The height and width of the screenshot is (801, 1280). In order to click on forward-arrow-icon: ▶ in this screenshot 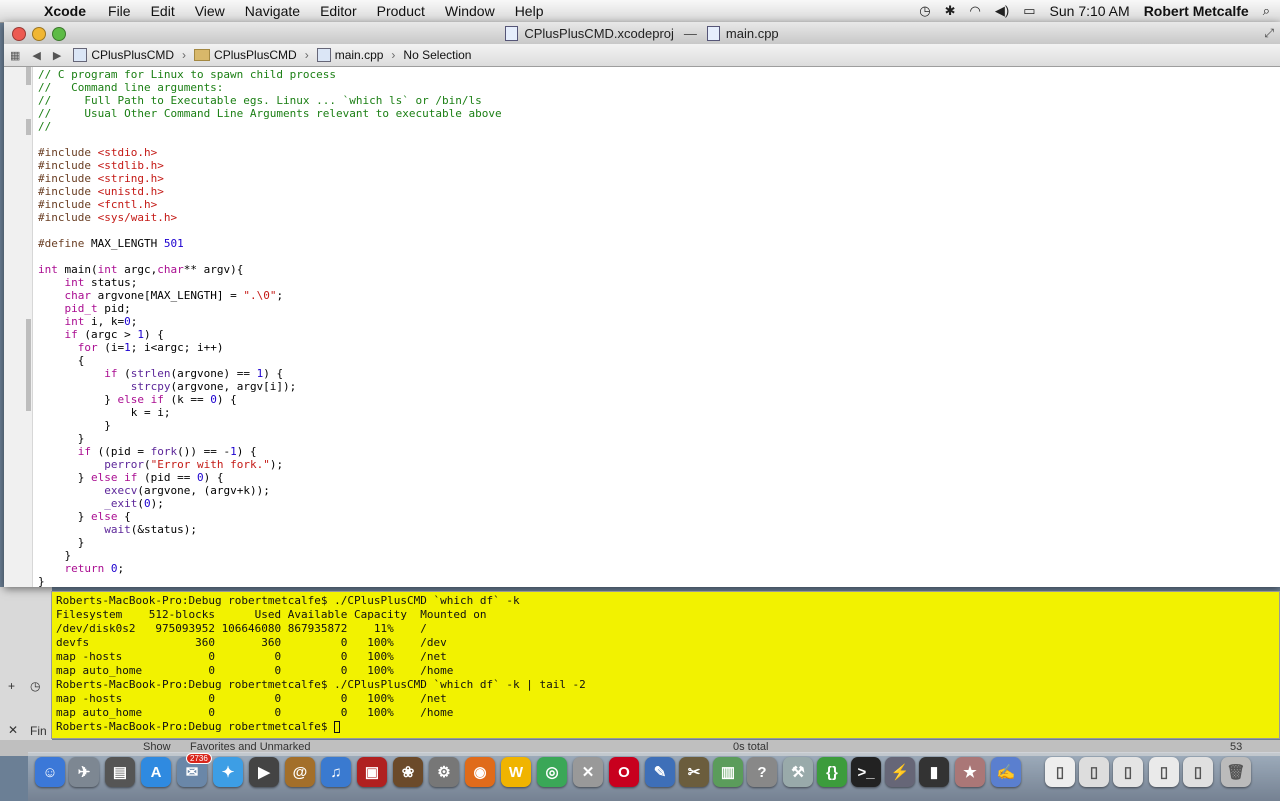, I will do `click(57, 55)`.